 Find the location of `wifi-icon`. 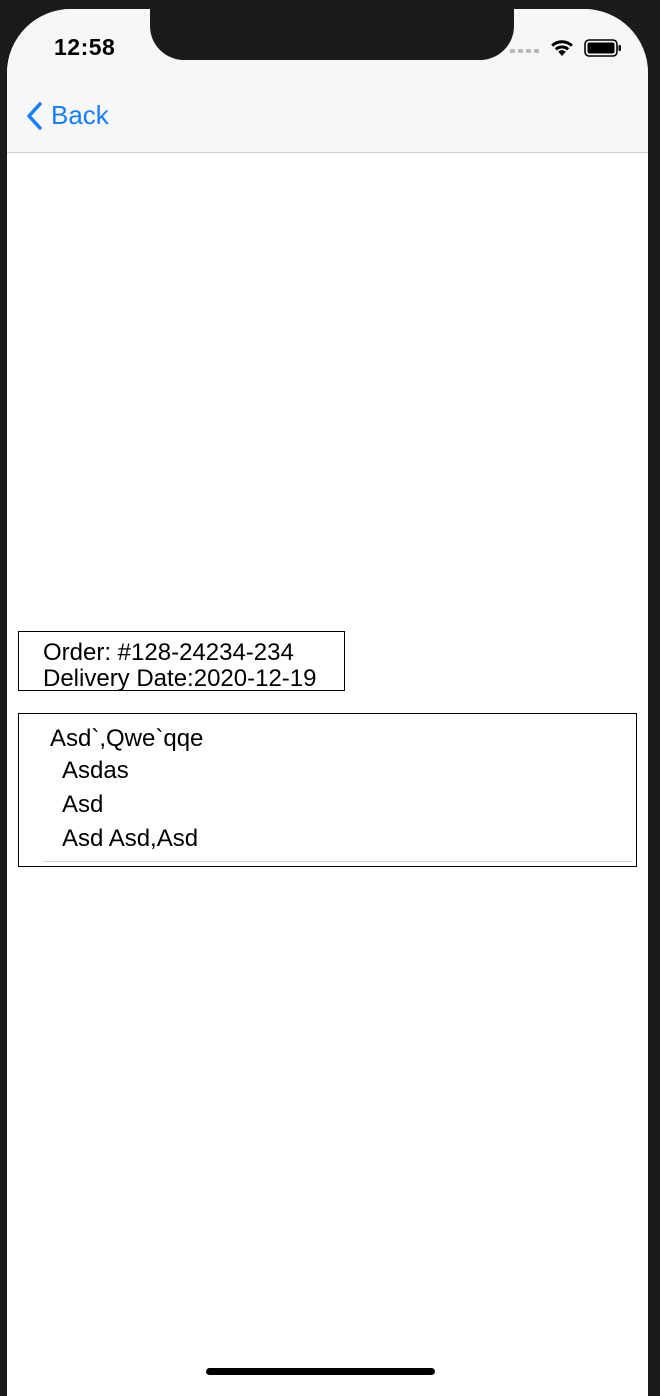

wifi-icon is located at coordinates (562, 48).